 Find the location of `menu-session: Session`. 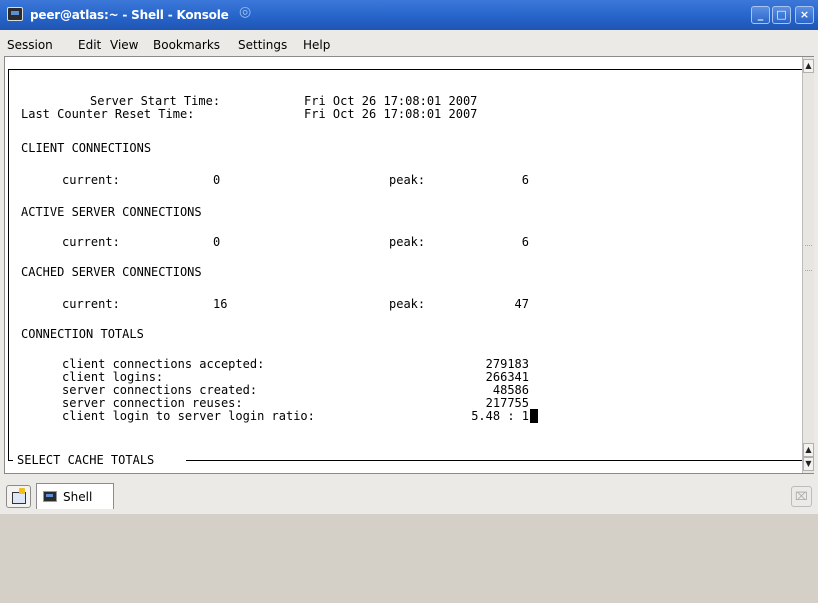

menu-session: Session is located at coordinates (30, 45).